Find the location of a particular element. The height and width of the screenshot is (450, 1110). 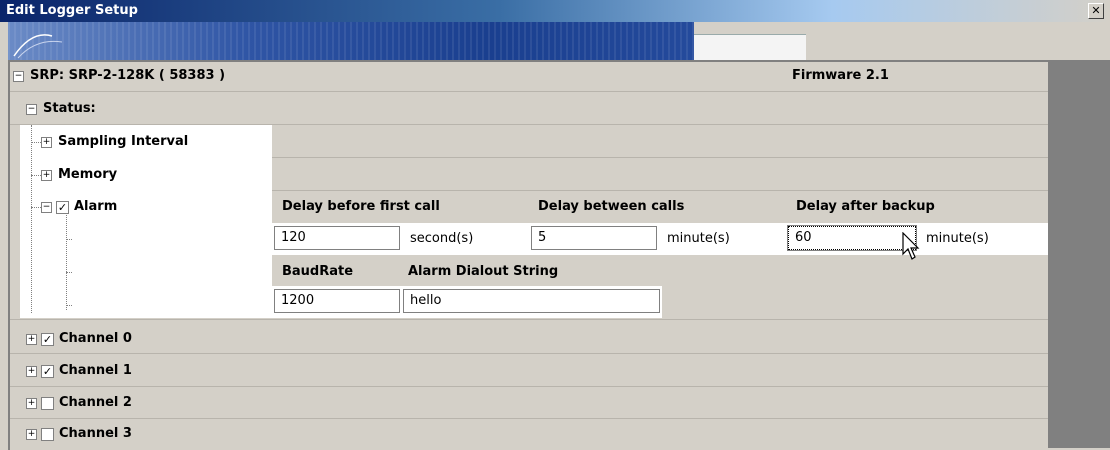

channel-2-checkbox is located at coordinates (47, 403).